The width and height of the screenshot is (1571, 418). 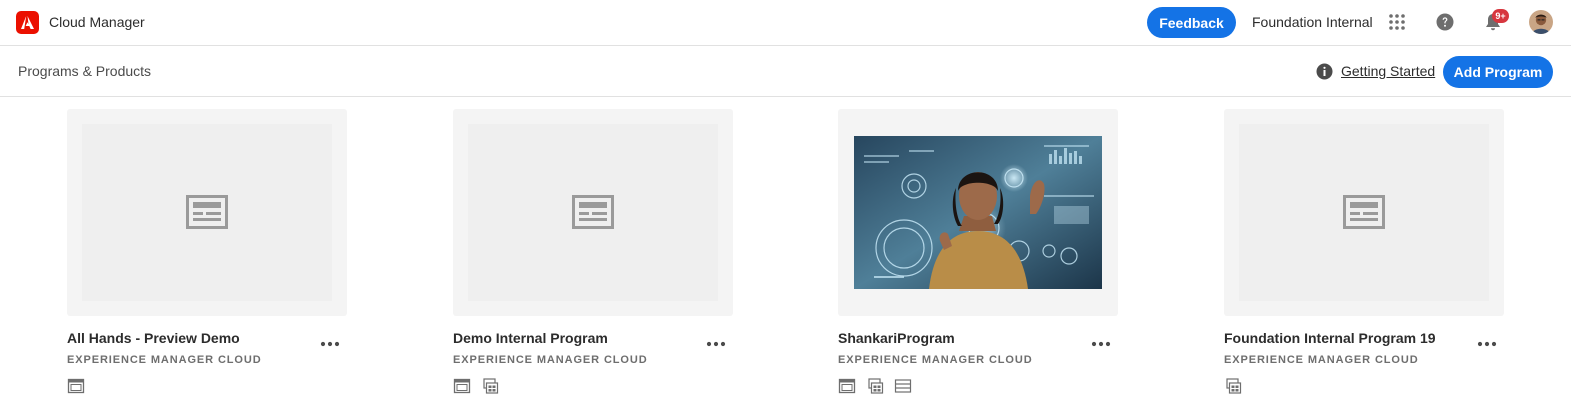 I want to click on org-switcher: Foundation Internal, so click(x=1312, y=22).